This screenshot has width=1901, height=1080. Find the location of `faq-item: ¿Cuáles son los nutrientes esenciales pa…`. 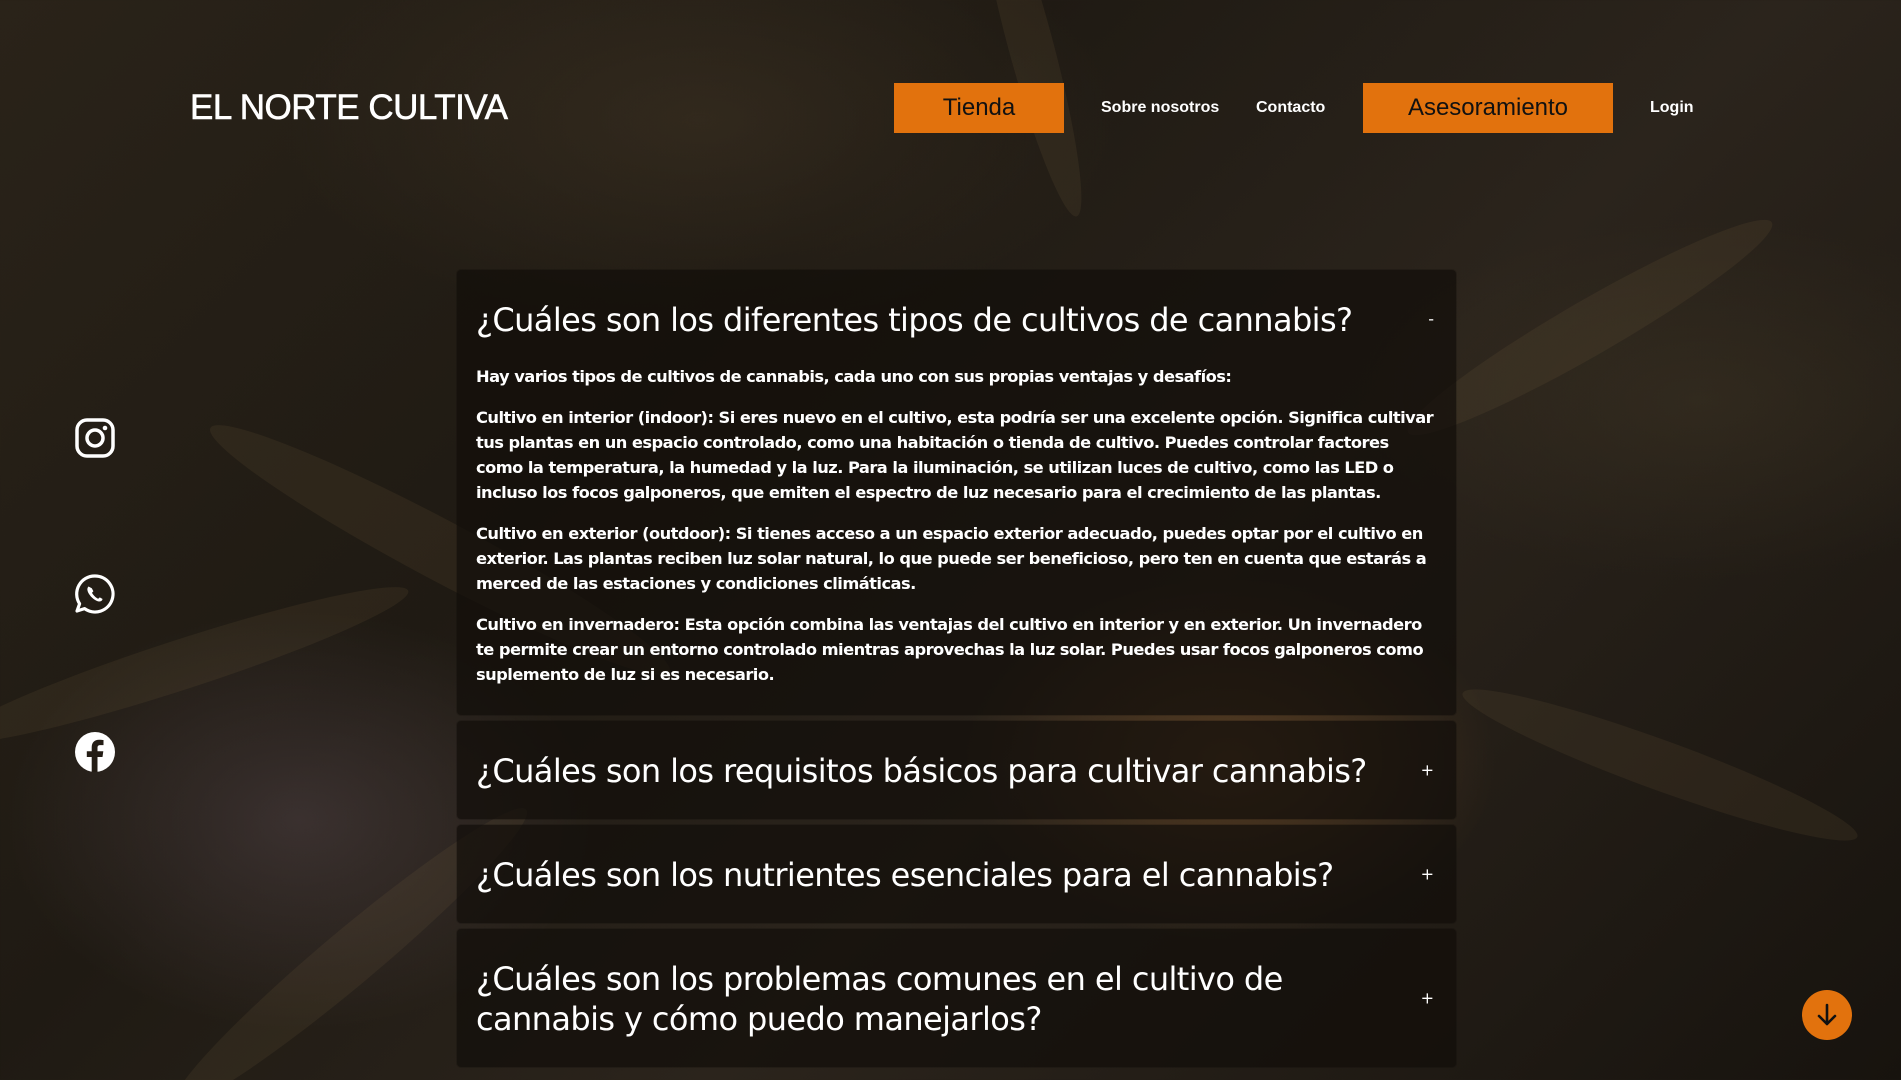

faq-item: ¿Cuáles son los nutrientes esenciales pa… is located at coordinates (956, 874).